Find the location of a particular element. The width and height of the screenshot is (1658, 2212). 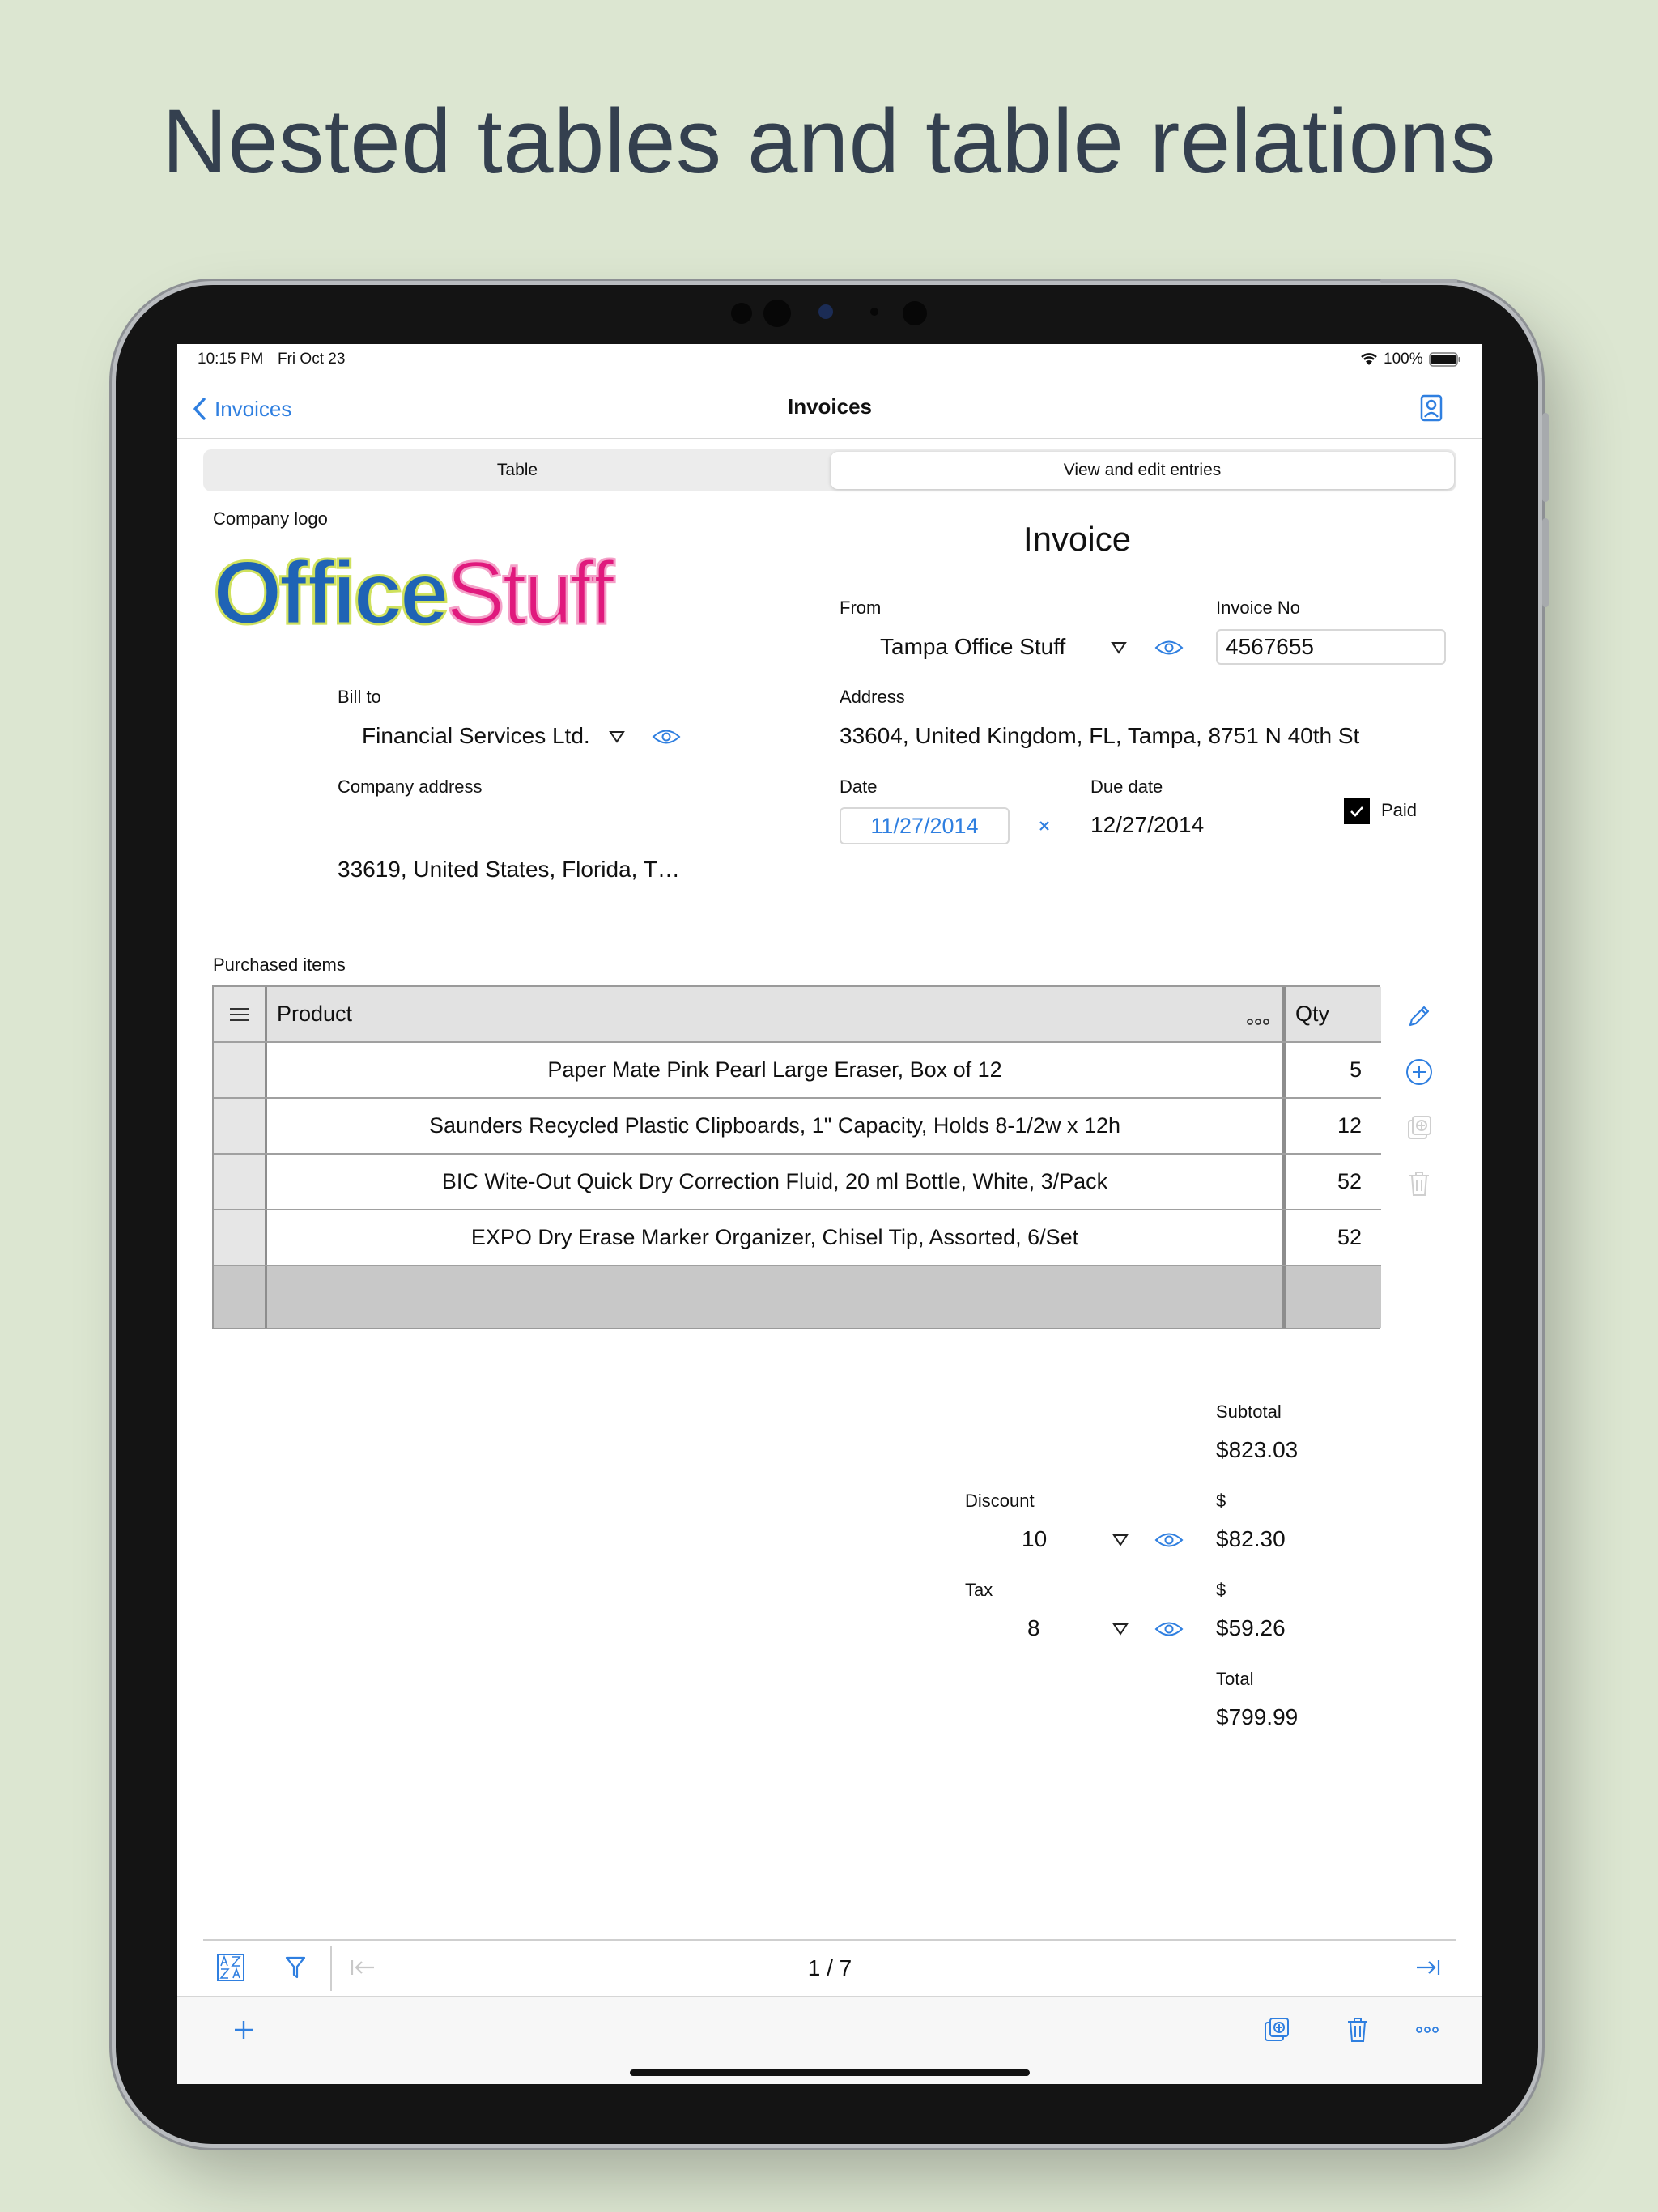

nav-divider is located at coordinates (829, 439).